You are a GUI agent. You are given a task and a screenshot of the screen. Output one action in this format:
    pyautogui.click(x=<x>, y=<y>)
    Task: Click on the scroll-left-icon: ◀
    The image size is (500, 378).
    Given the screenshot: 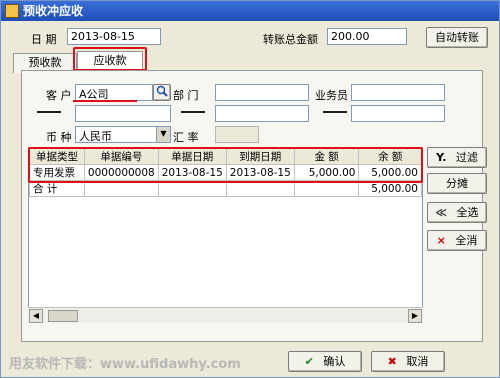 What is the action you would take?
    pyautogui.click(x=36, y=316)
    